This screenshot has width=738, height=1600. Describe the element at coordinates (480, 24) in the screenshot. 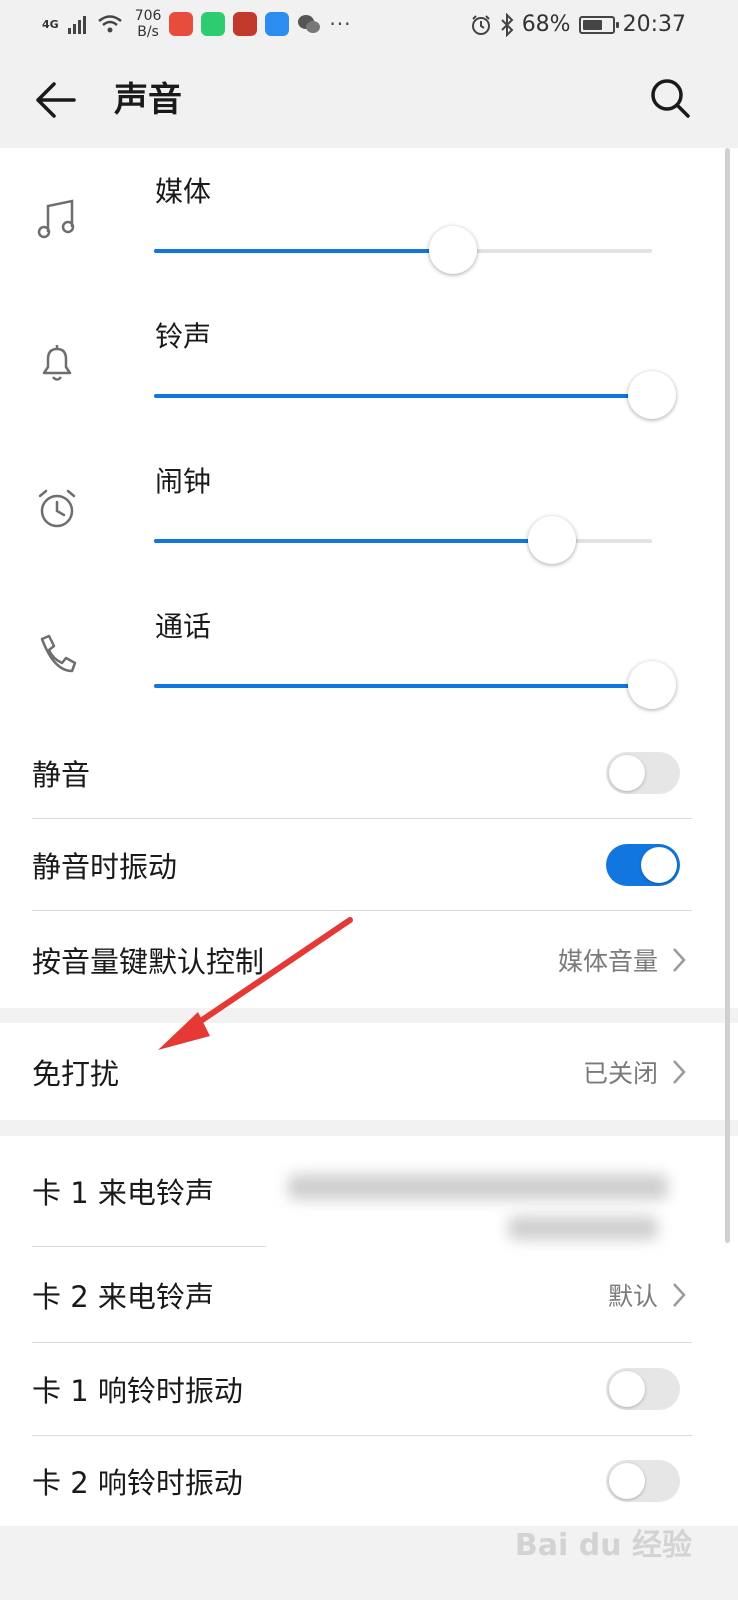

I see `alarm-icon` at that location.